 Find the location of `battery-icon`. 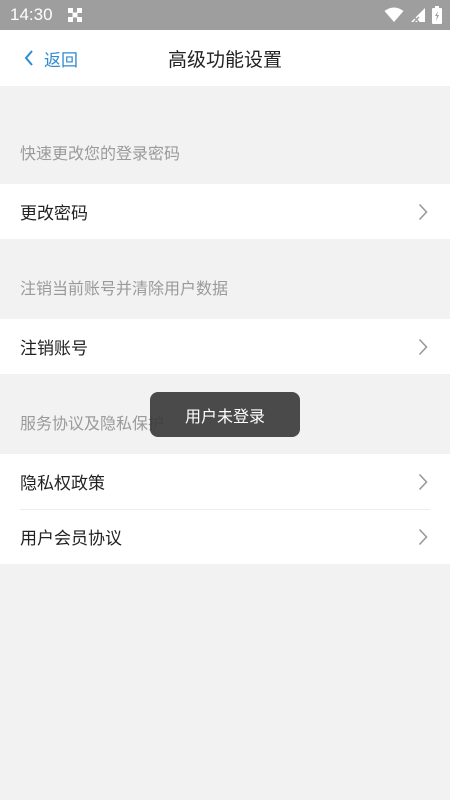

battery-icon is located at coordinates (437, 15).